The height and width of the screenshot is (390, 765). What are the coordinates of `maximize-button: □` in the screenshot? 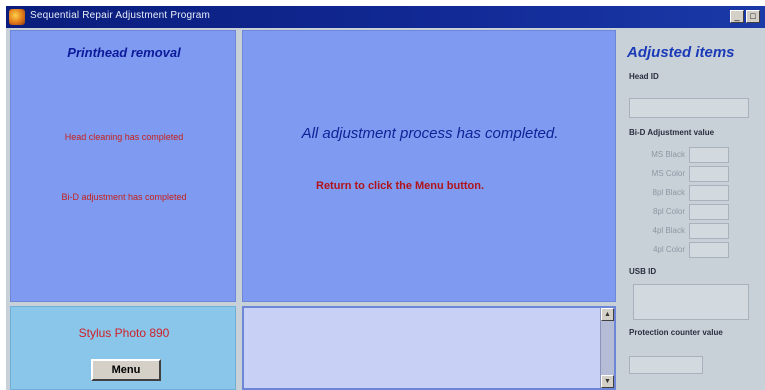 It's located at (753, 16).